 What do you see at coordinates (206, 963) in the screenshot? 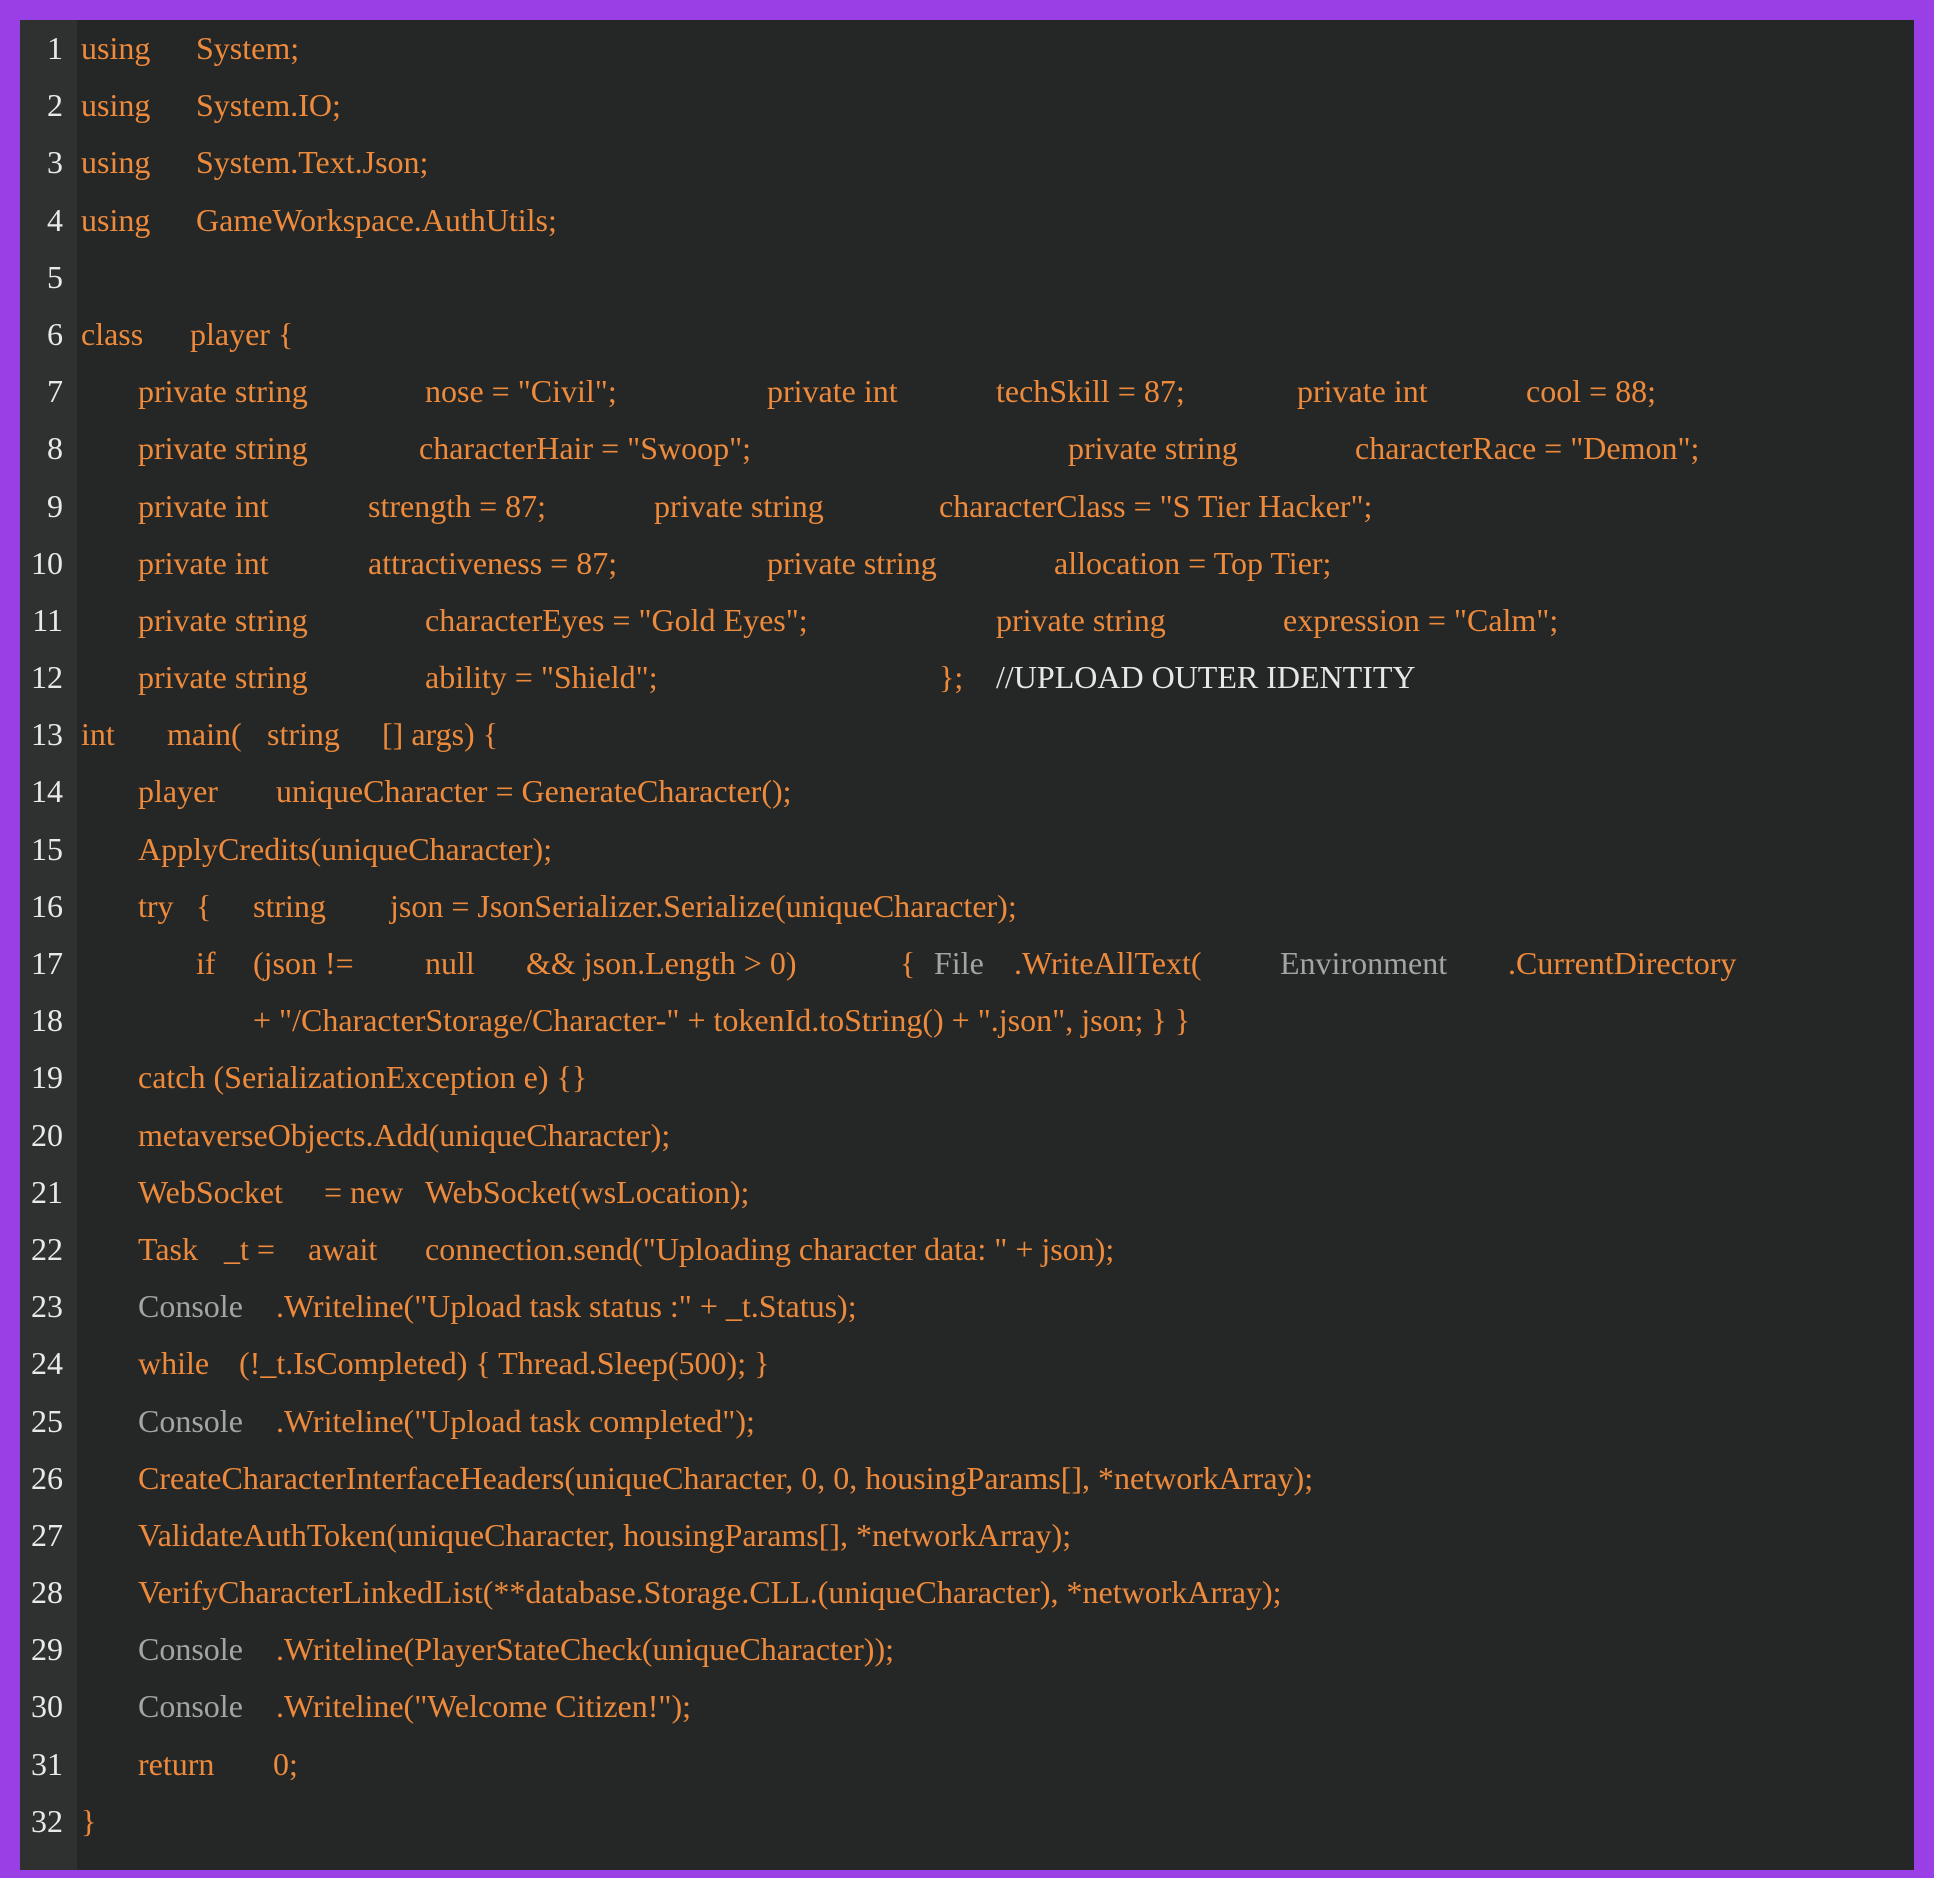
I see `code-token: if` at bounding box center [206, 963].